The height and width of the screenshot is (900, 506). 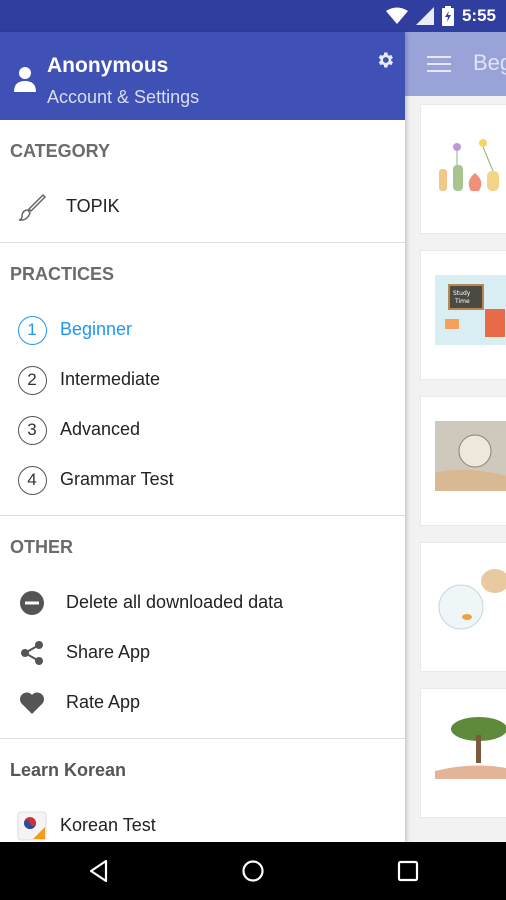 What do you see at coordinates (25, 79) in the screenshot?
I see `person-icon` at bounding box center [25, 79].